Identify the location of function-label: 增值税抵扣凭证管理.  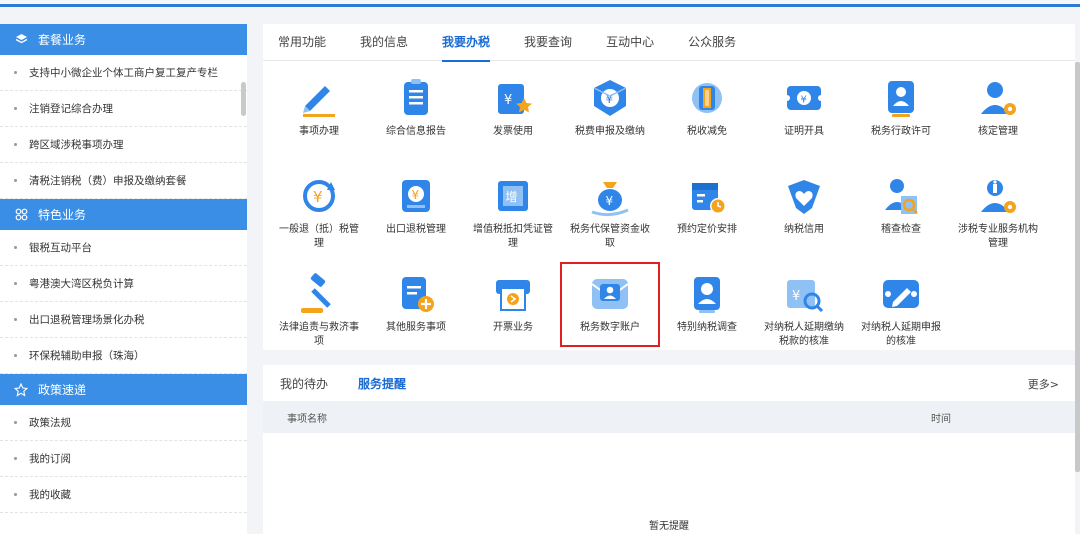
(513, 236).